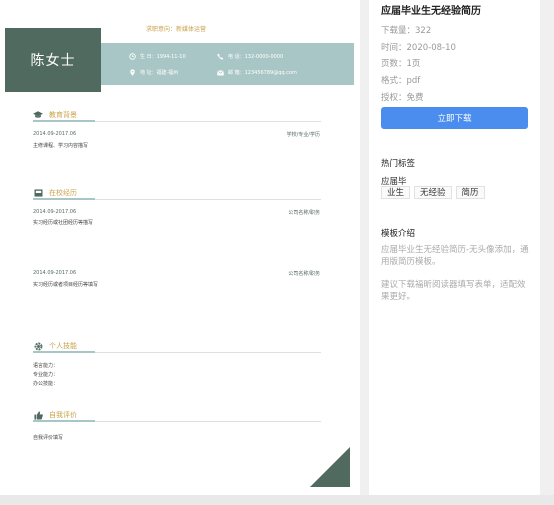  I want to click on campus-heading: 在校经历, so click(55, 193).